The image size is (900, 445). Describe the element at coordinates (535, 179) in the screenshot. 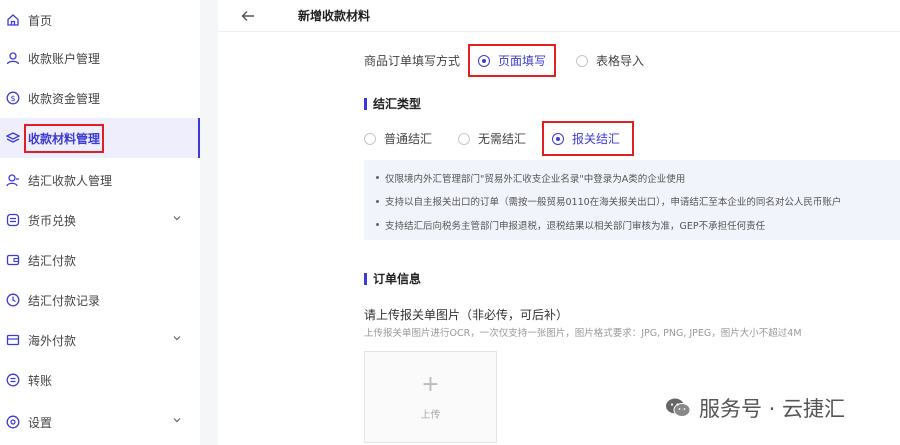

I see `note-text: 仅限境内外汇管理部门"贸易外汇收支企业名录"中登录为A类的企业使用` at that location.